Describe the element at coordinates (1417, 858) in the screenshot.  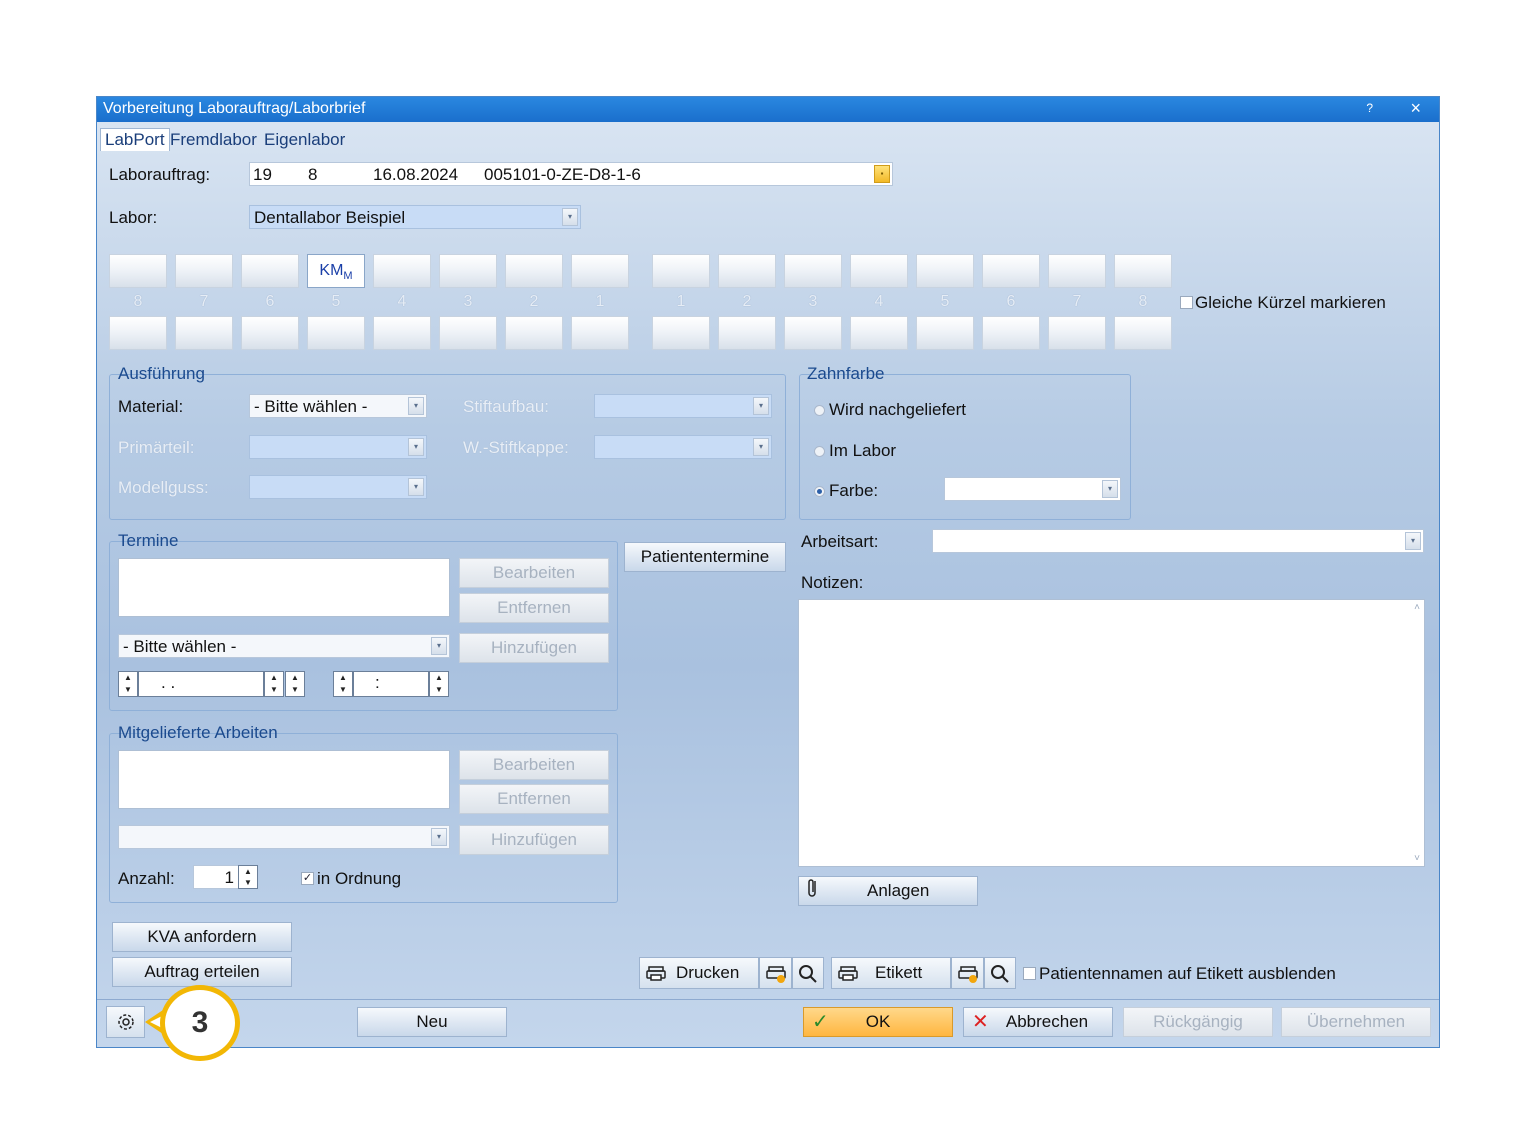
I see `scroll-down-icon: ˅` at that location.